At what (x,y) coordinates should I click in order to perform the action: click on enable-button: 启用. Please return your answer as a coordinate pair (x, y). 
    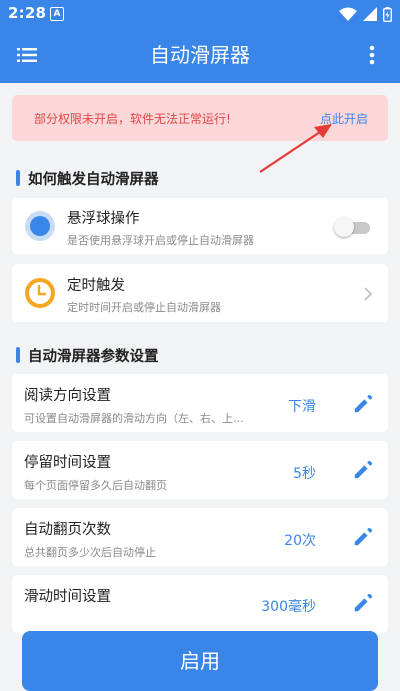
    Looking at the image, I should click on (200, 661).